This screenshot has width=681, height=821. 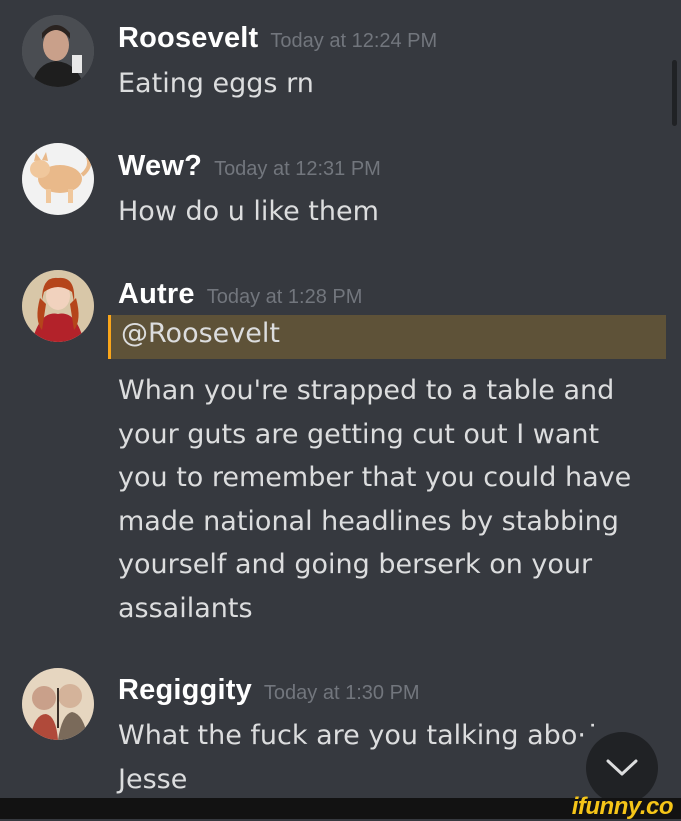 I want to click on username: Regiggity, so click(x=185, y=690).